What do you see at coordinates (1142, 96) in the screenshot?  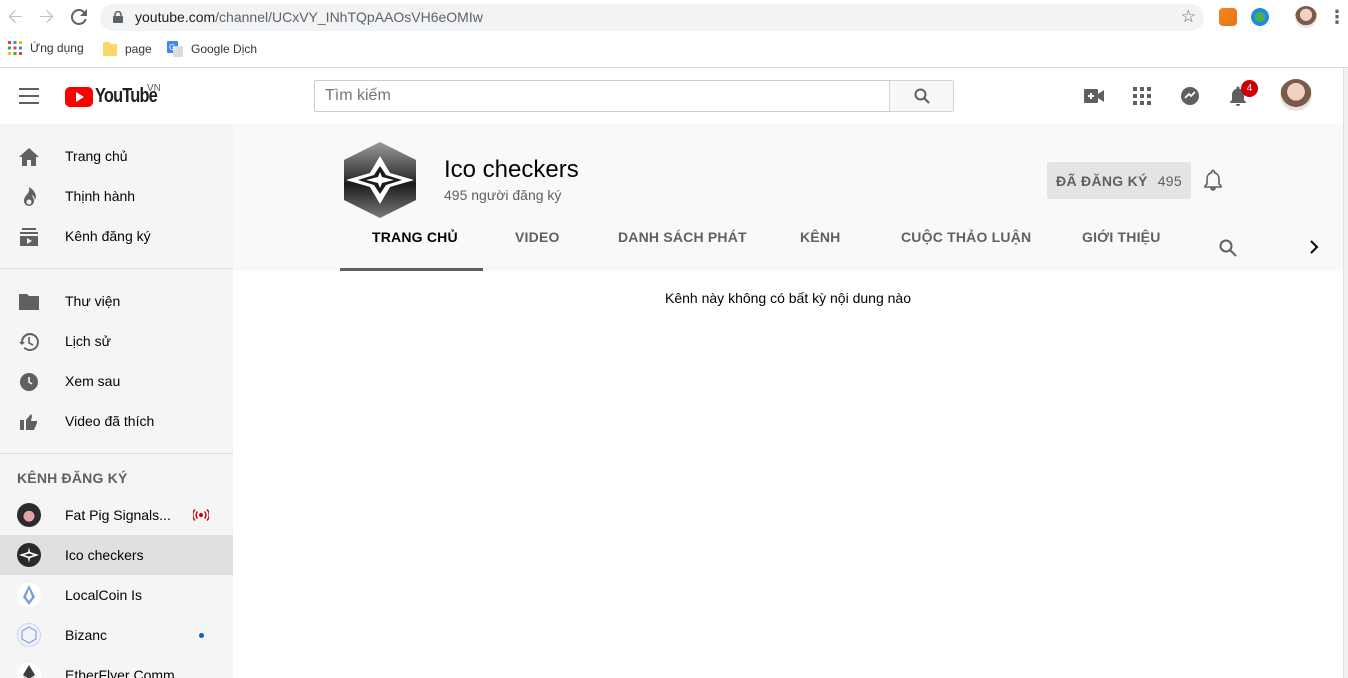 I see `apps-icon` at bounding box center [1142, 96].